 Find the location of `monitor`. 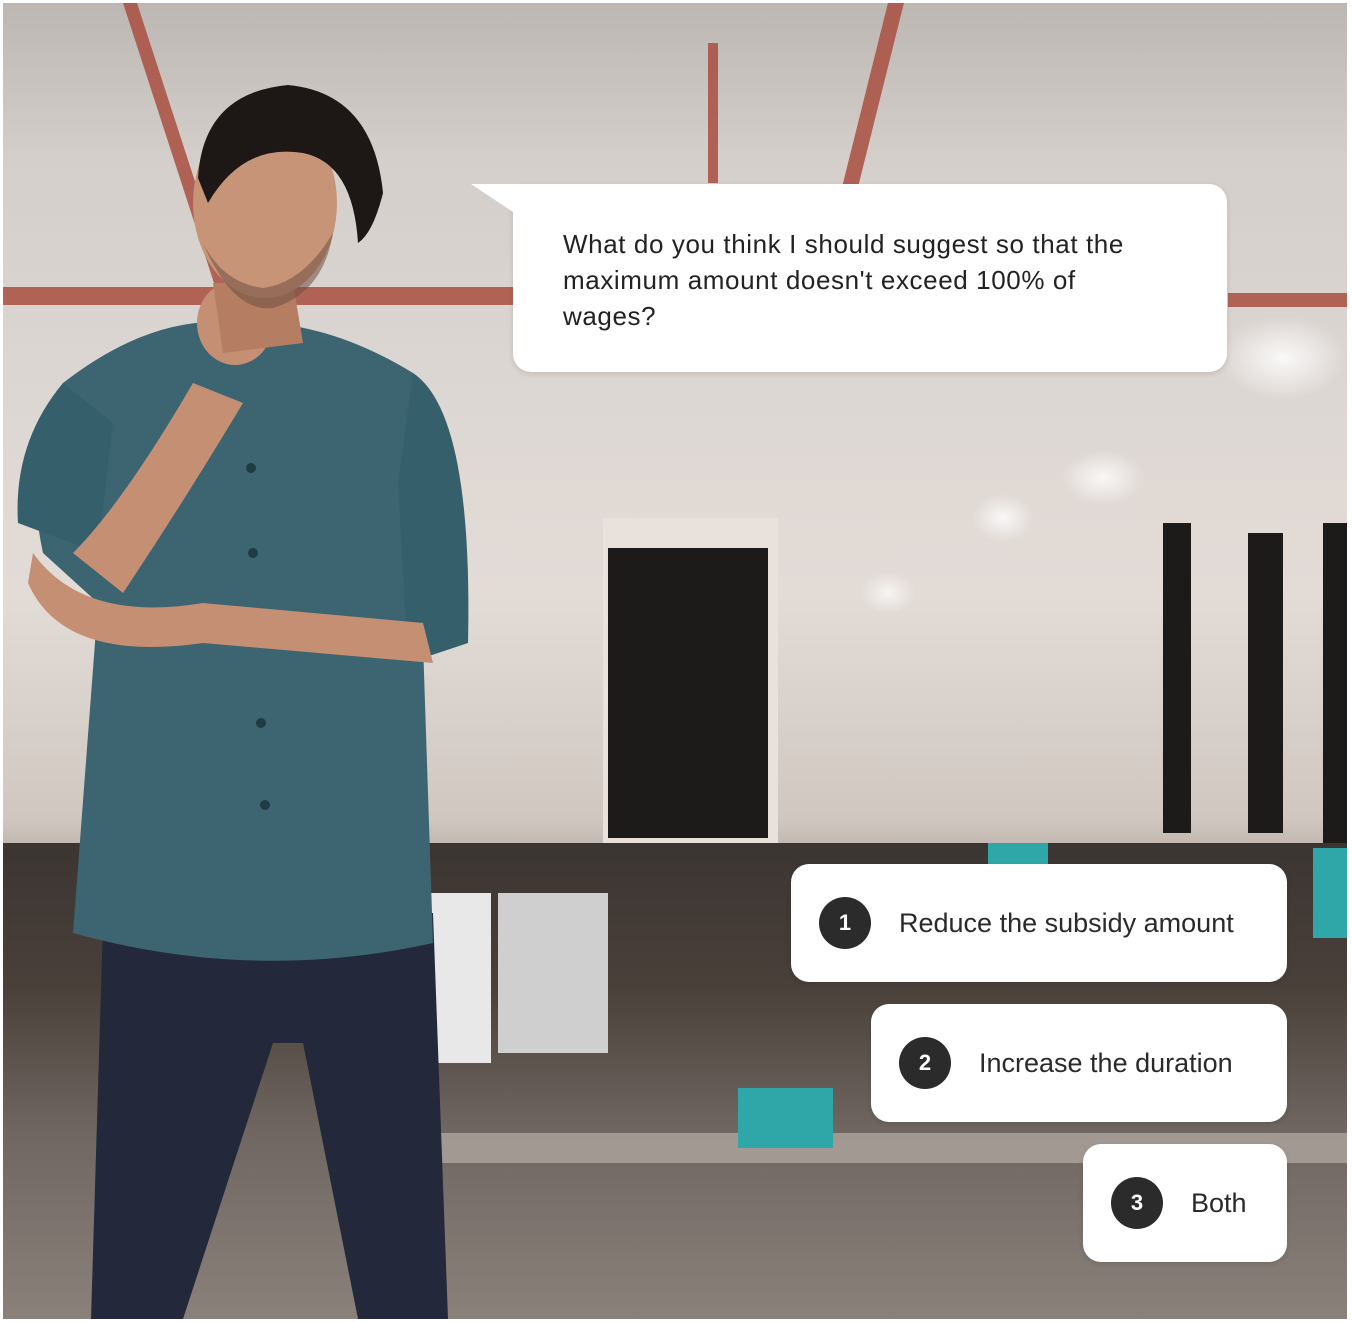

monitor is located at coordinates (553, 973).